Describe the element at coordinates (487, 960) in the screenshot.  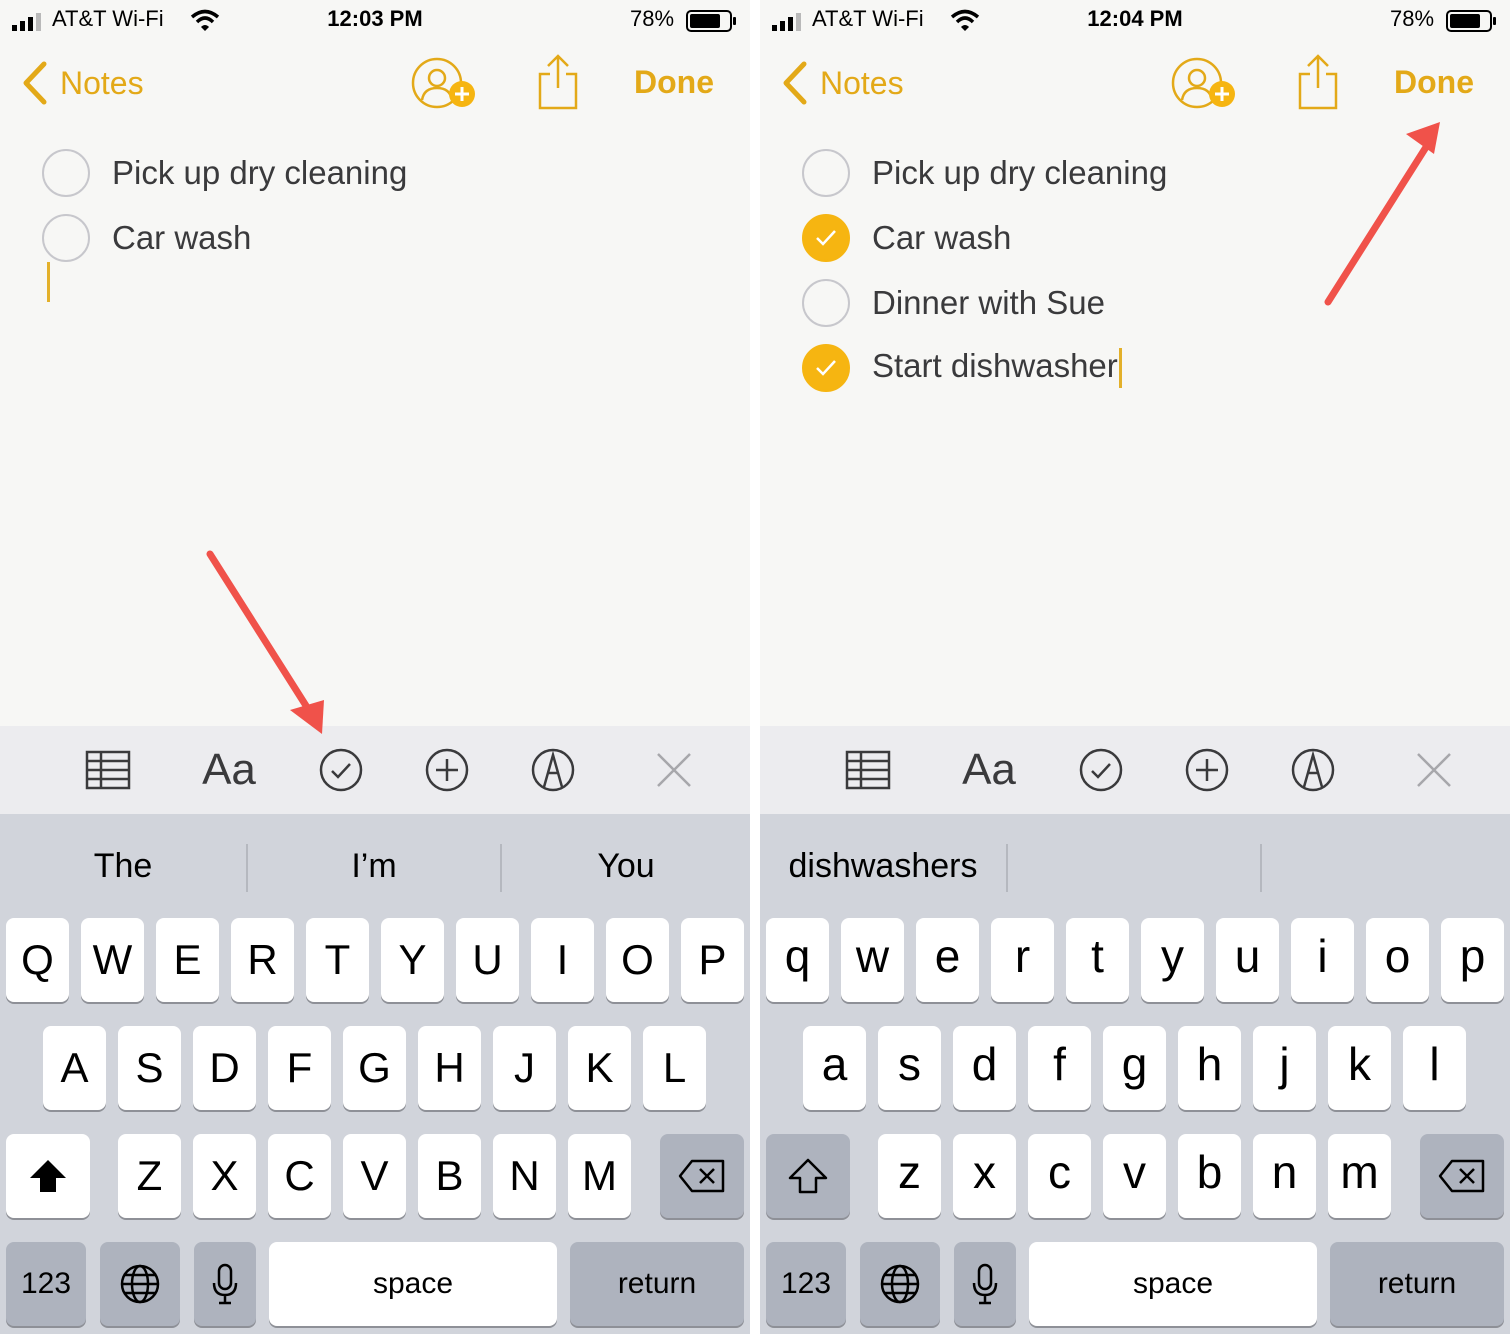
I see `key-u: U` at that location.